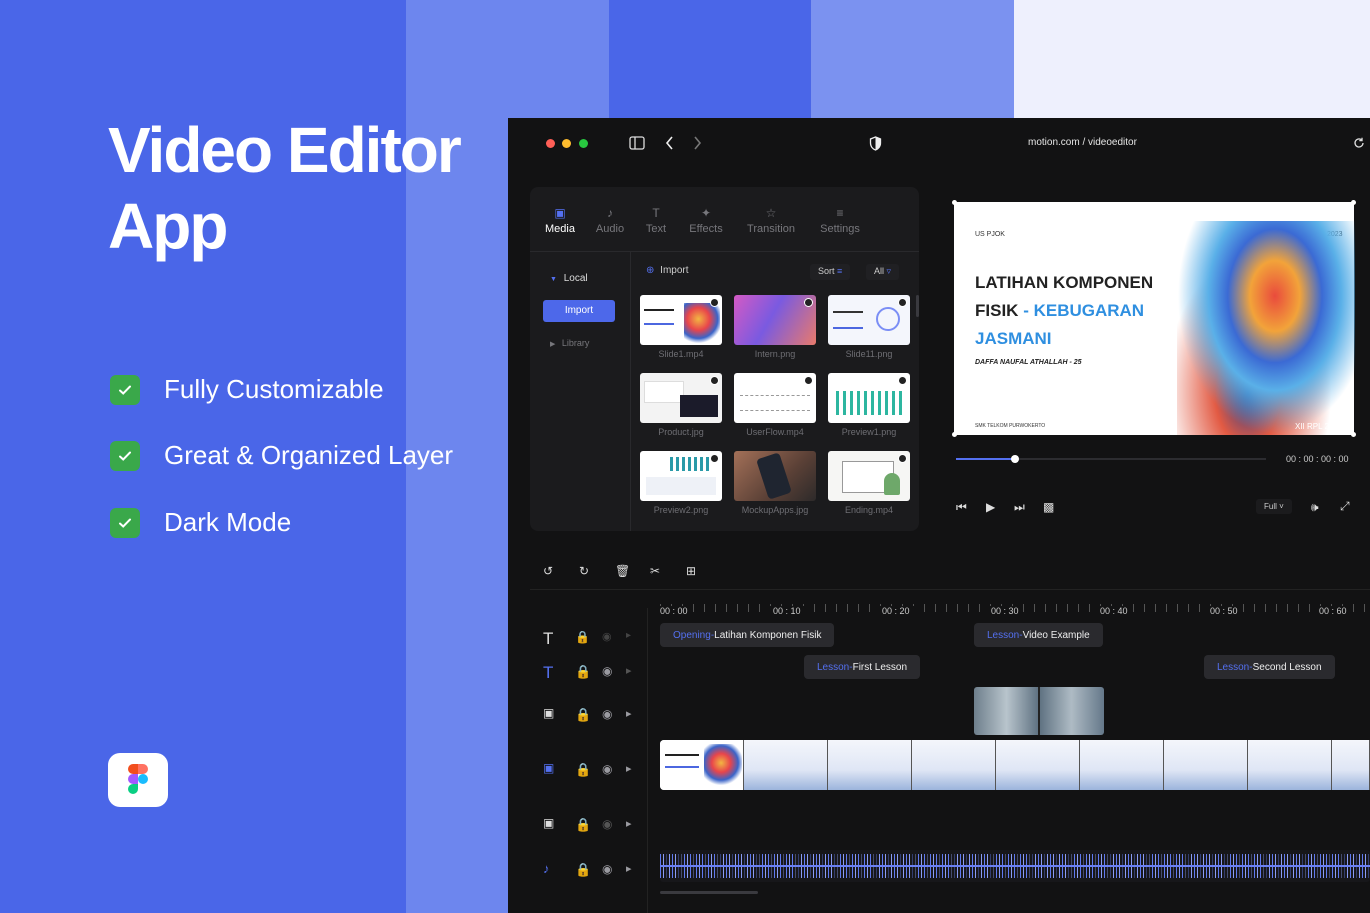 Image resolution: width=1370 pixels, height=913 pixels. I want to click on slide-title-line2b: - KEBUGARAN, so click(1084, 310).